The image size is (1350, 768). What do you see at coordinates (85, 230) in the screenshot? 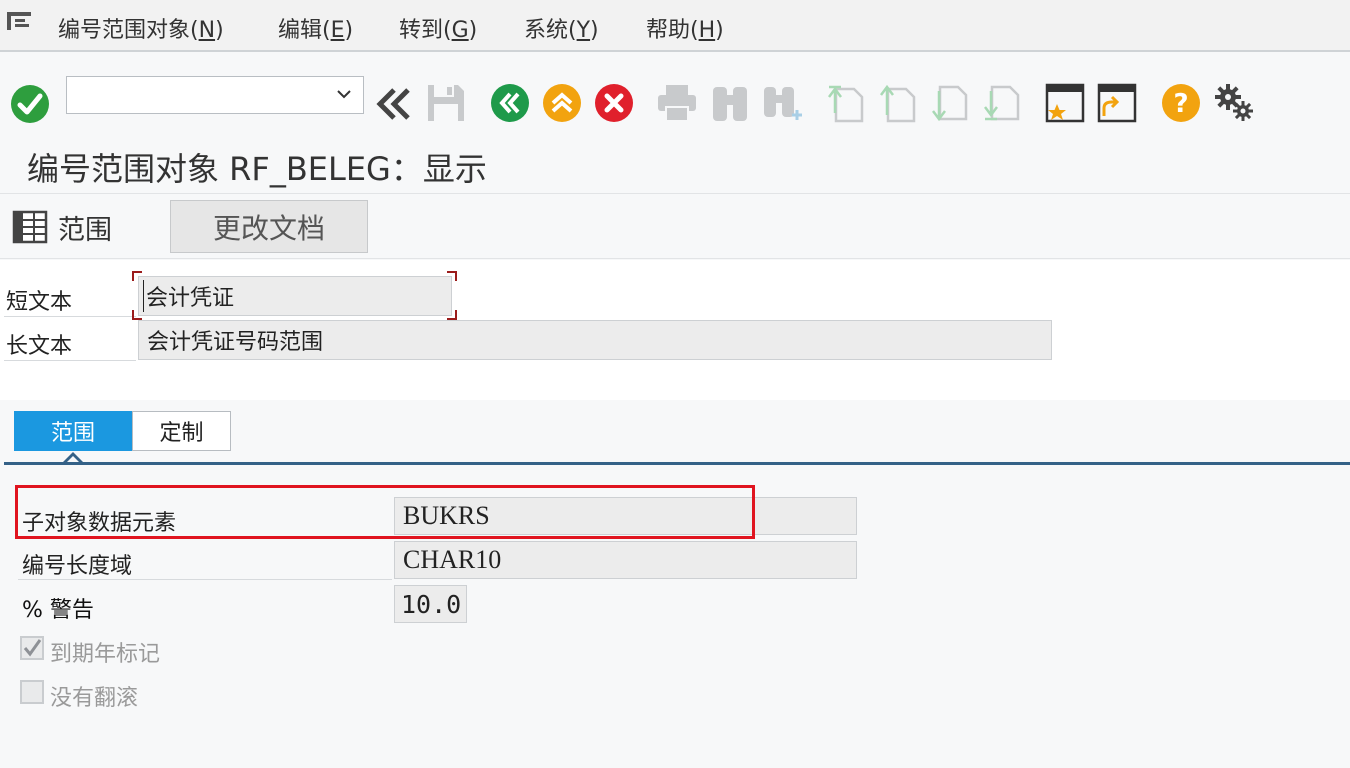
I see `range-label: 范围` at bounding box center [85, 230].